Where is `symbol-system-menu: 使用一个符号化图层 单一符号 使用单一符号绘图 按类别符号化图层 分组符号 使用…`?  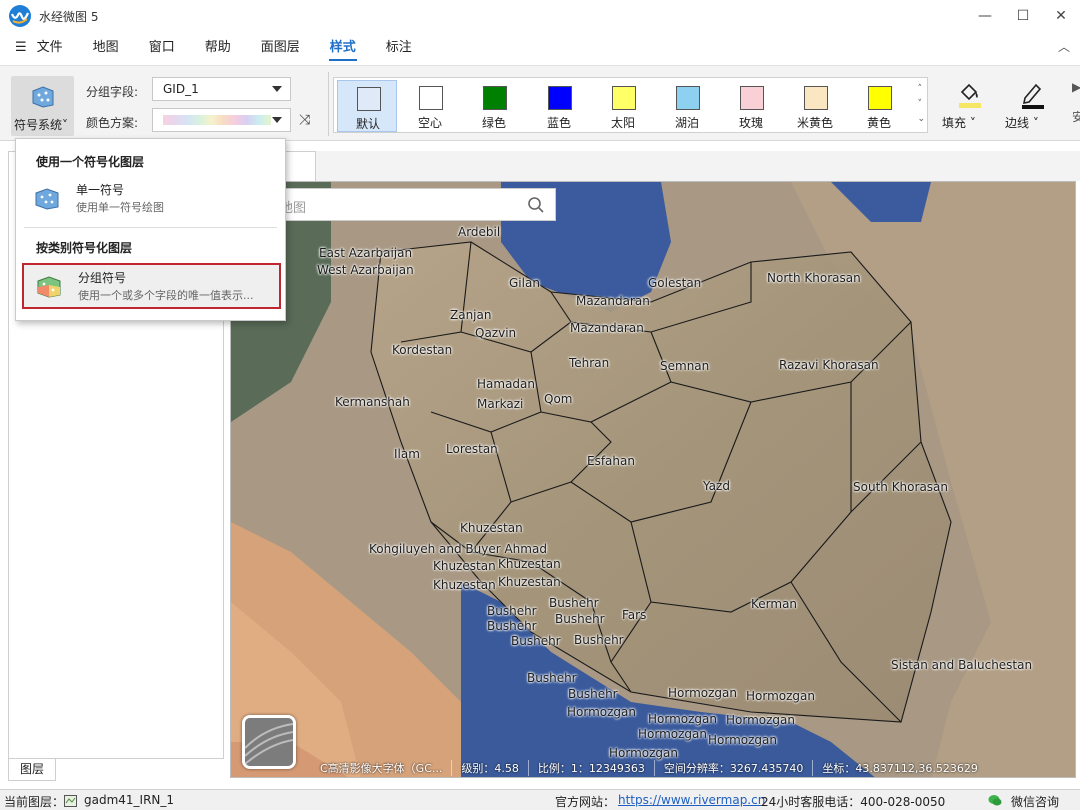 symbol-system-menu: 使用一个符号化图层 单一符号 使用单一符号绘图 按类别符号化图层 分组符号 使用… is located at coordinates (150, 229).